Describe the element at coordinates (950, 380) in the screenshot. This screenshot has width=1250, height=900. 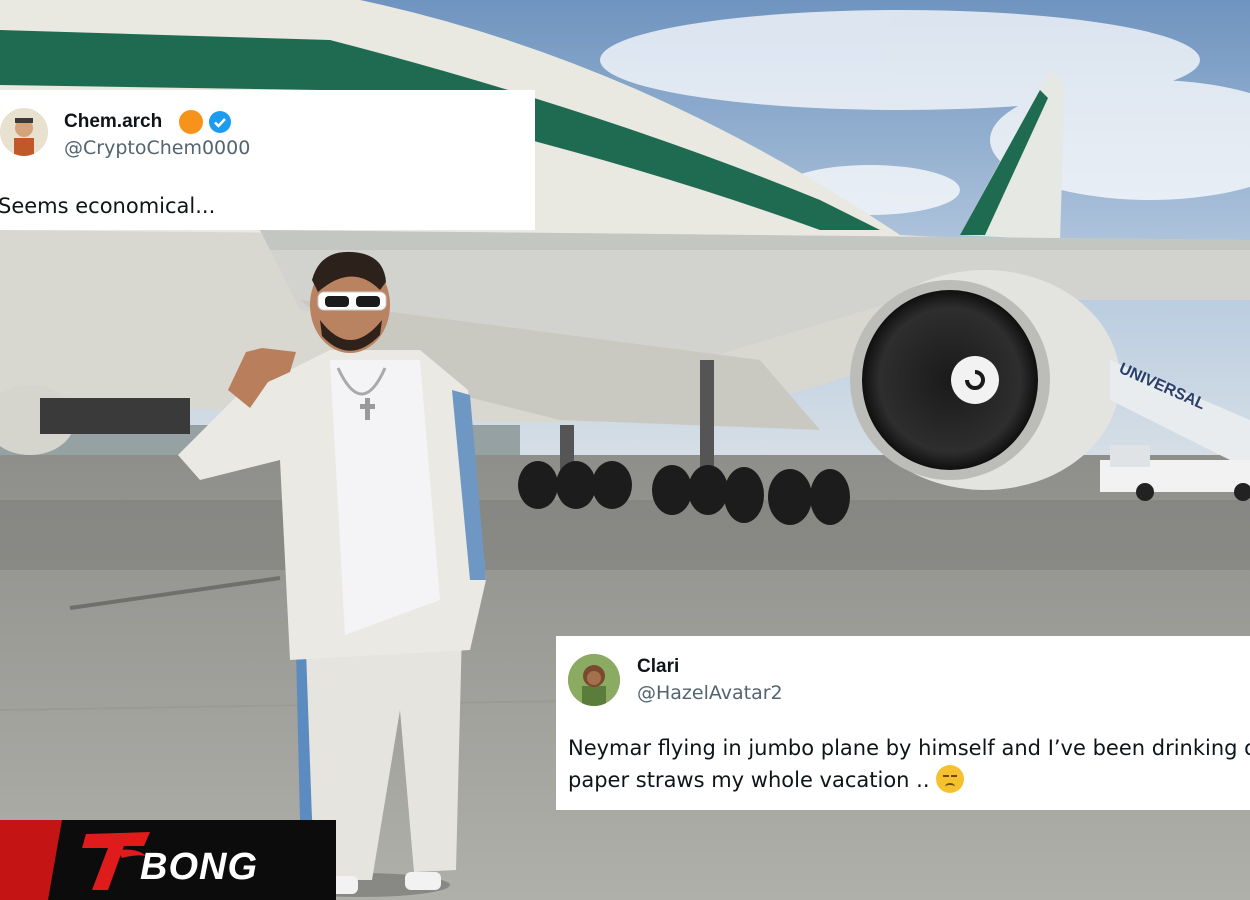
I see `plane-engine-intake` at that location.